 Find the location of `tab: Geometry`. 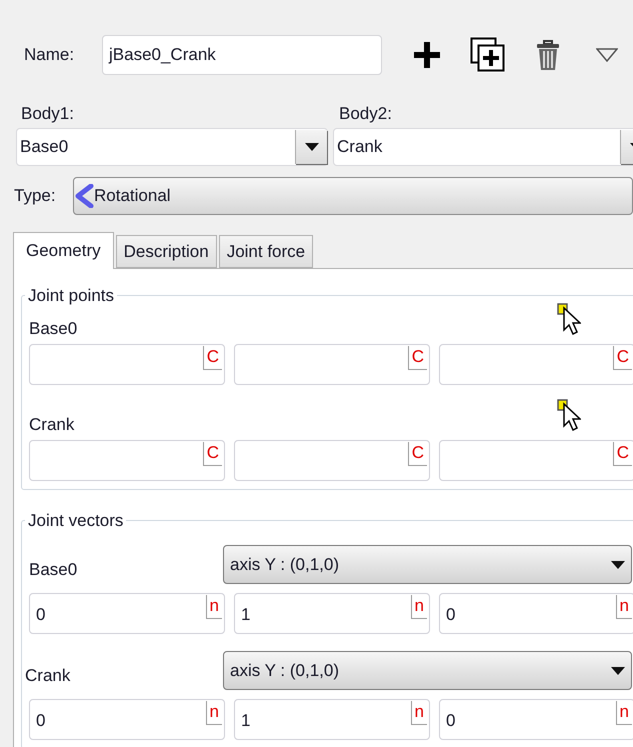

tab: Geometry is located at coordinates (63, 250).